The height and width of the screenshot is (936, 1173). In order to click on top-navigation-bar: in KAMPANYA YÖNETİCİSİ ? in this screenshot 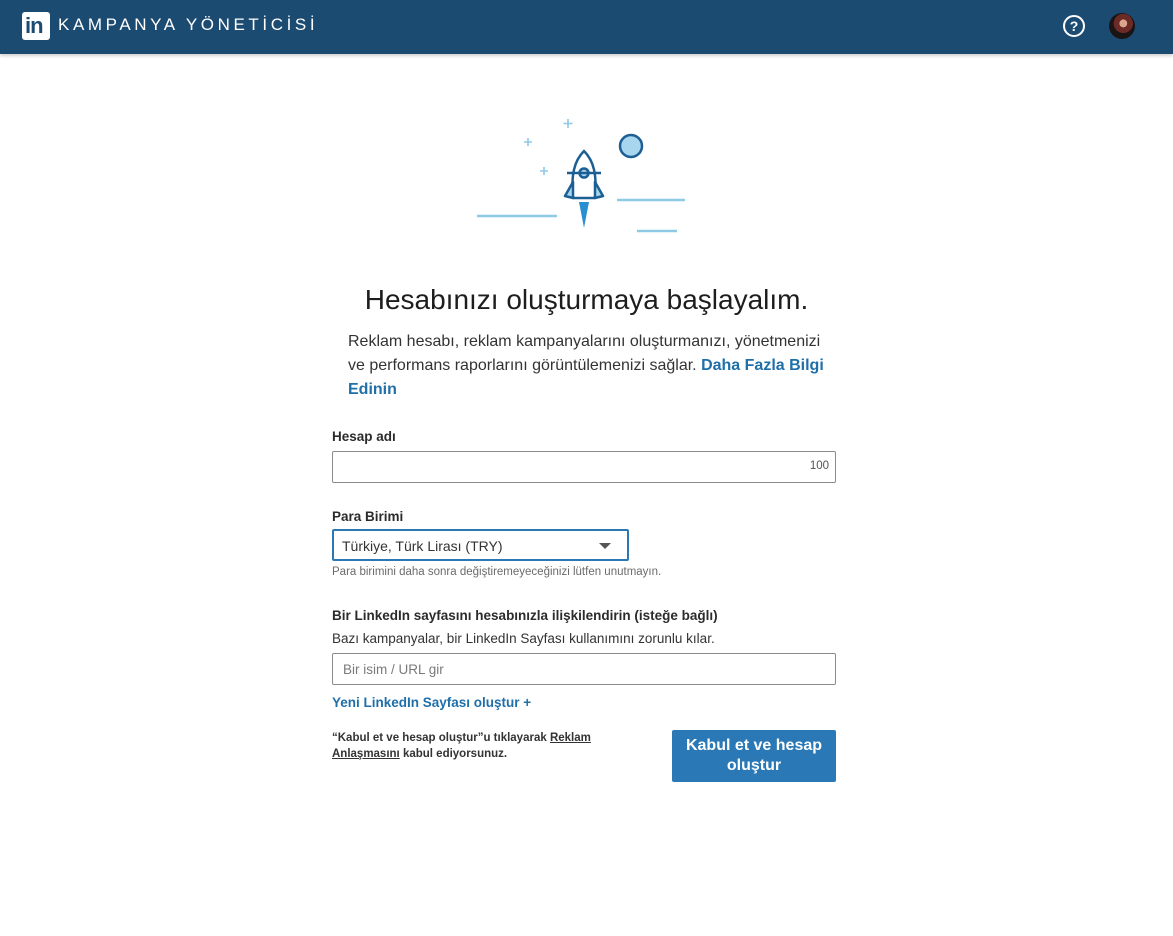, I will do `click(586, 27)`.